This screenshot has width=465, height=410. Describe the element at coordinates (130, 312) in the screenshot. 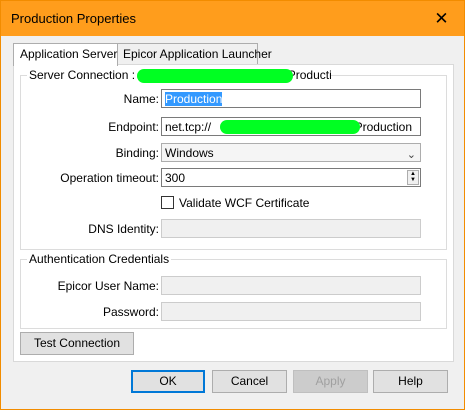

I see `password-label: Password:` at that location.